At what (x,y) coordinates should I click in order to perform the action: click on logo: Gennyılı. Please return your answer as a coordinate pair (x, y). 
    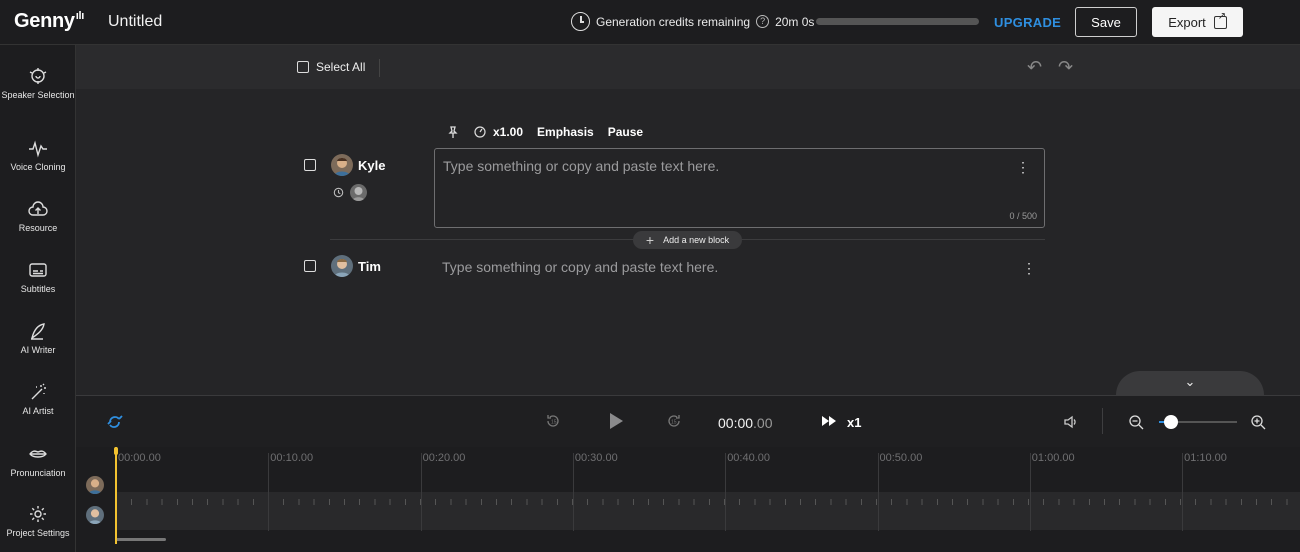
    Looking at the image, I should click on (49, 21).